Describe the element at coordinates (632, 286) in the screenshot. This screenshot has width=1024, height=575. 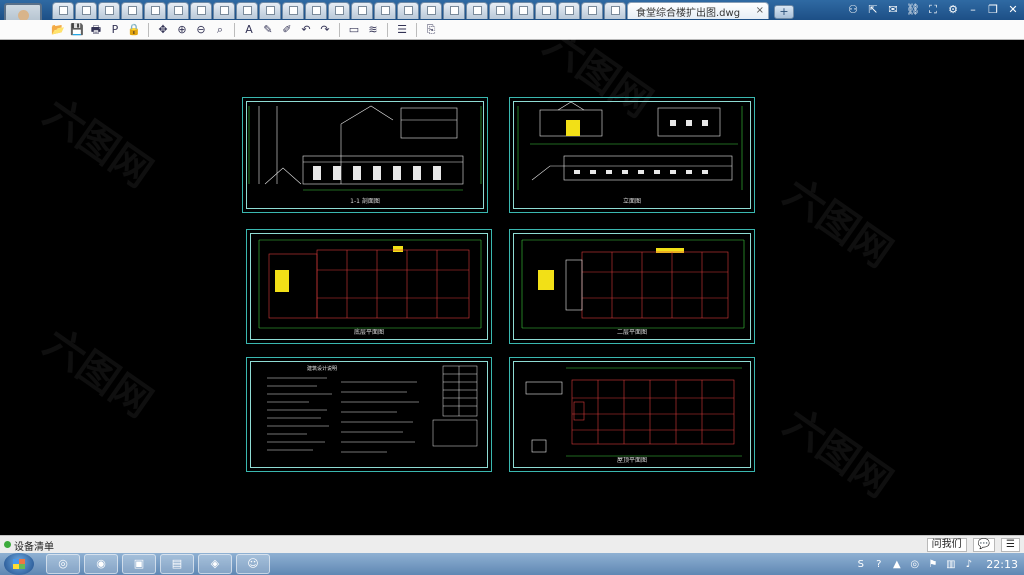
I see `sheet-second-plan: 二层平面图` at that location.